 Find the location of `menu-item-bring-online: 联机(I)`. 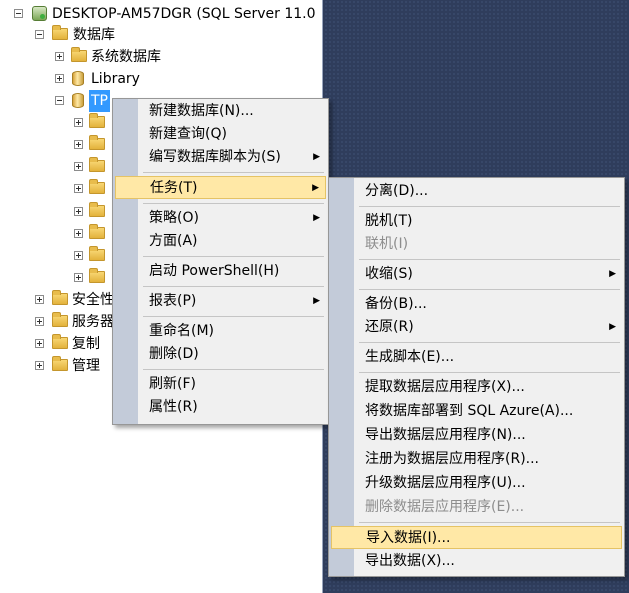

menu-item-bring-online: 联机(I) is located at coordinates (476, 244).